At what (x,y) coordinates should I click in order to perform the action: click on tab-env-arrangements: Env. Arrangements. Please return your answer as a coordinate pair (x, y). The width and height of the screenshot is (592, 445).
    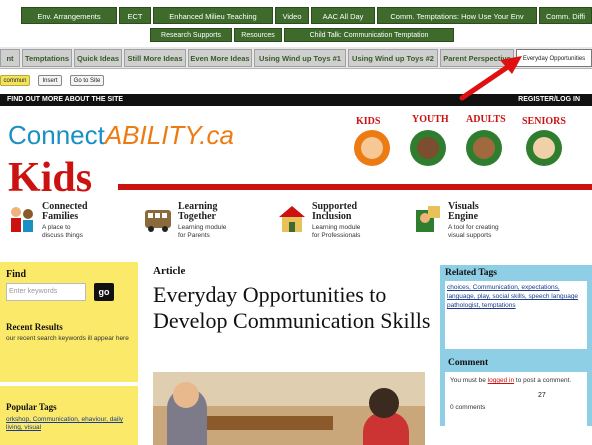
    Looking at the image, I should click on (69, 15).